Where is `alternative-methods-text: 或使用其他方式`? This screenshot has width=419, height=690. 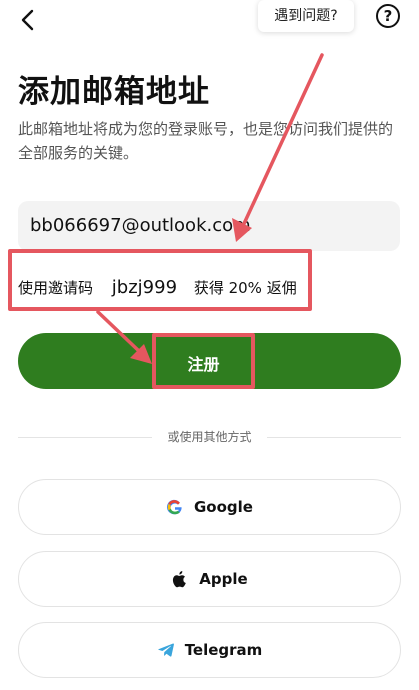
alternative-methods-text: 或使用其他方式 is located at coordinates (209, 437).